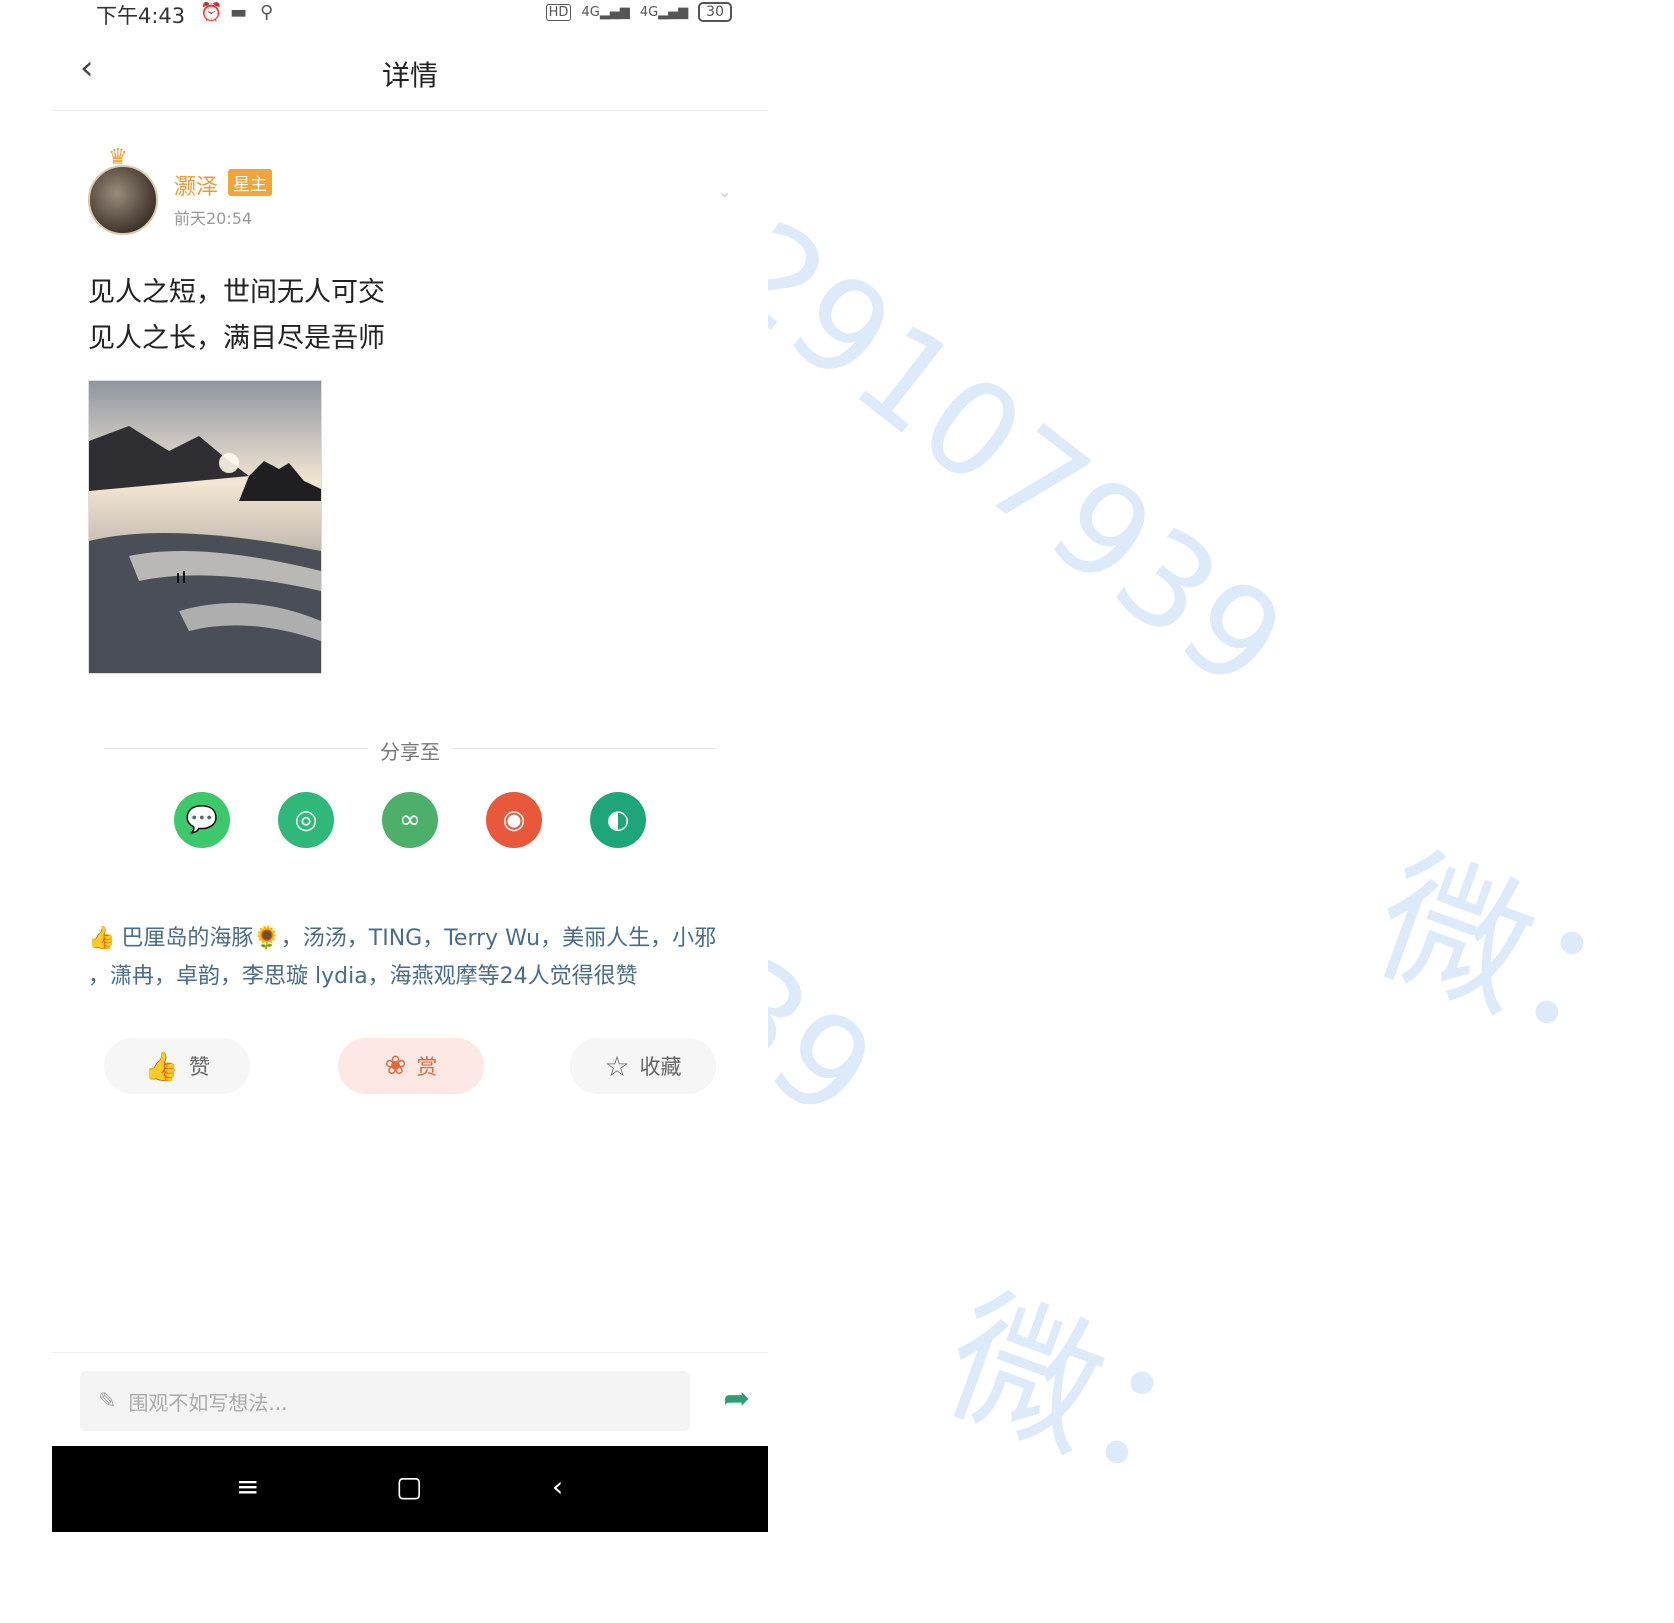  Describe the element at coordinates (102, 938) in the screenshot. I see `thumbs-up-icon: 👍` at that location.